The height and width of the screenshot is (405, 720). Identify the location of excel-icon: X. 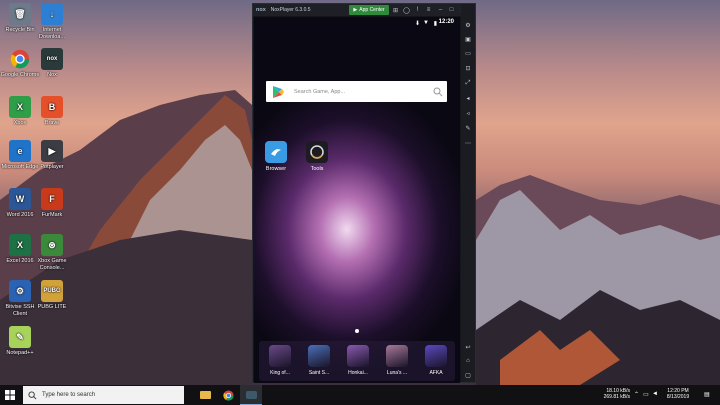
(20, 245).